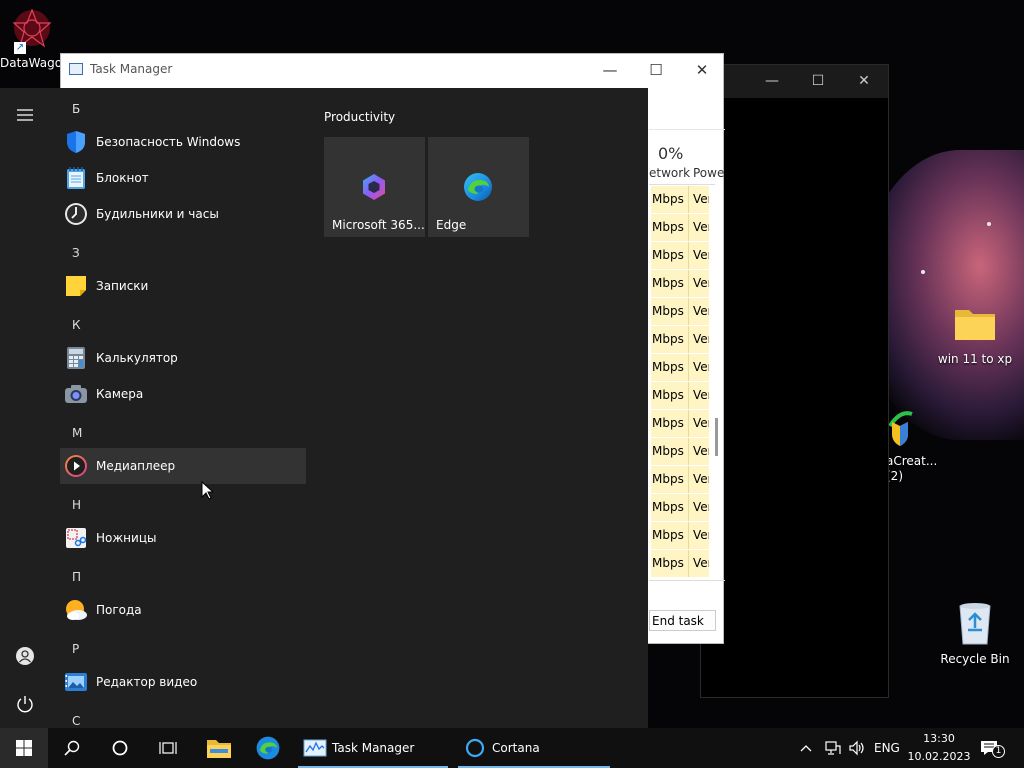 The width and height of the screenshot is (1024, 768). Describe the element at coordinates (183, 610) in the screenshot. I see `app-item-weather: Погода` at that location.